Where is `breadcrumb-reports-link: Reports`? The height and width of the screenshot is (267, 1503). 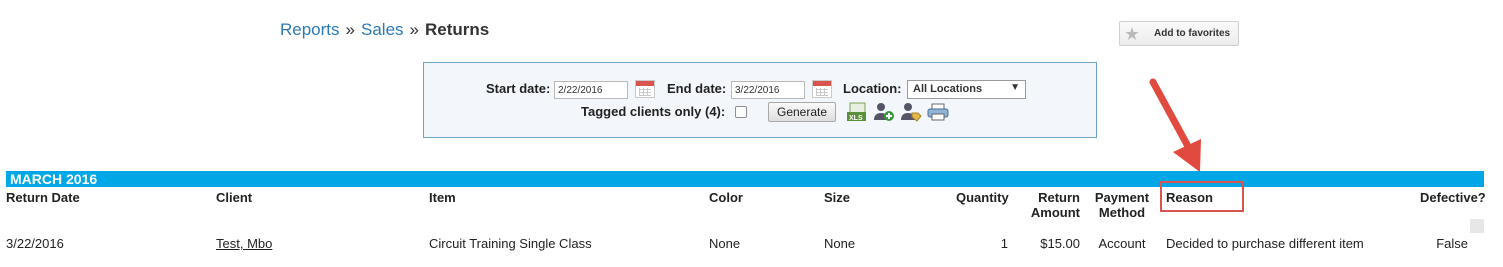
breadcrumb-reports-link: Reports is located at coordinates (310, 29).